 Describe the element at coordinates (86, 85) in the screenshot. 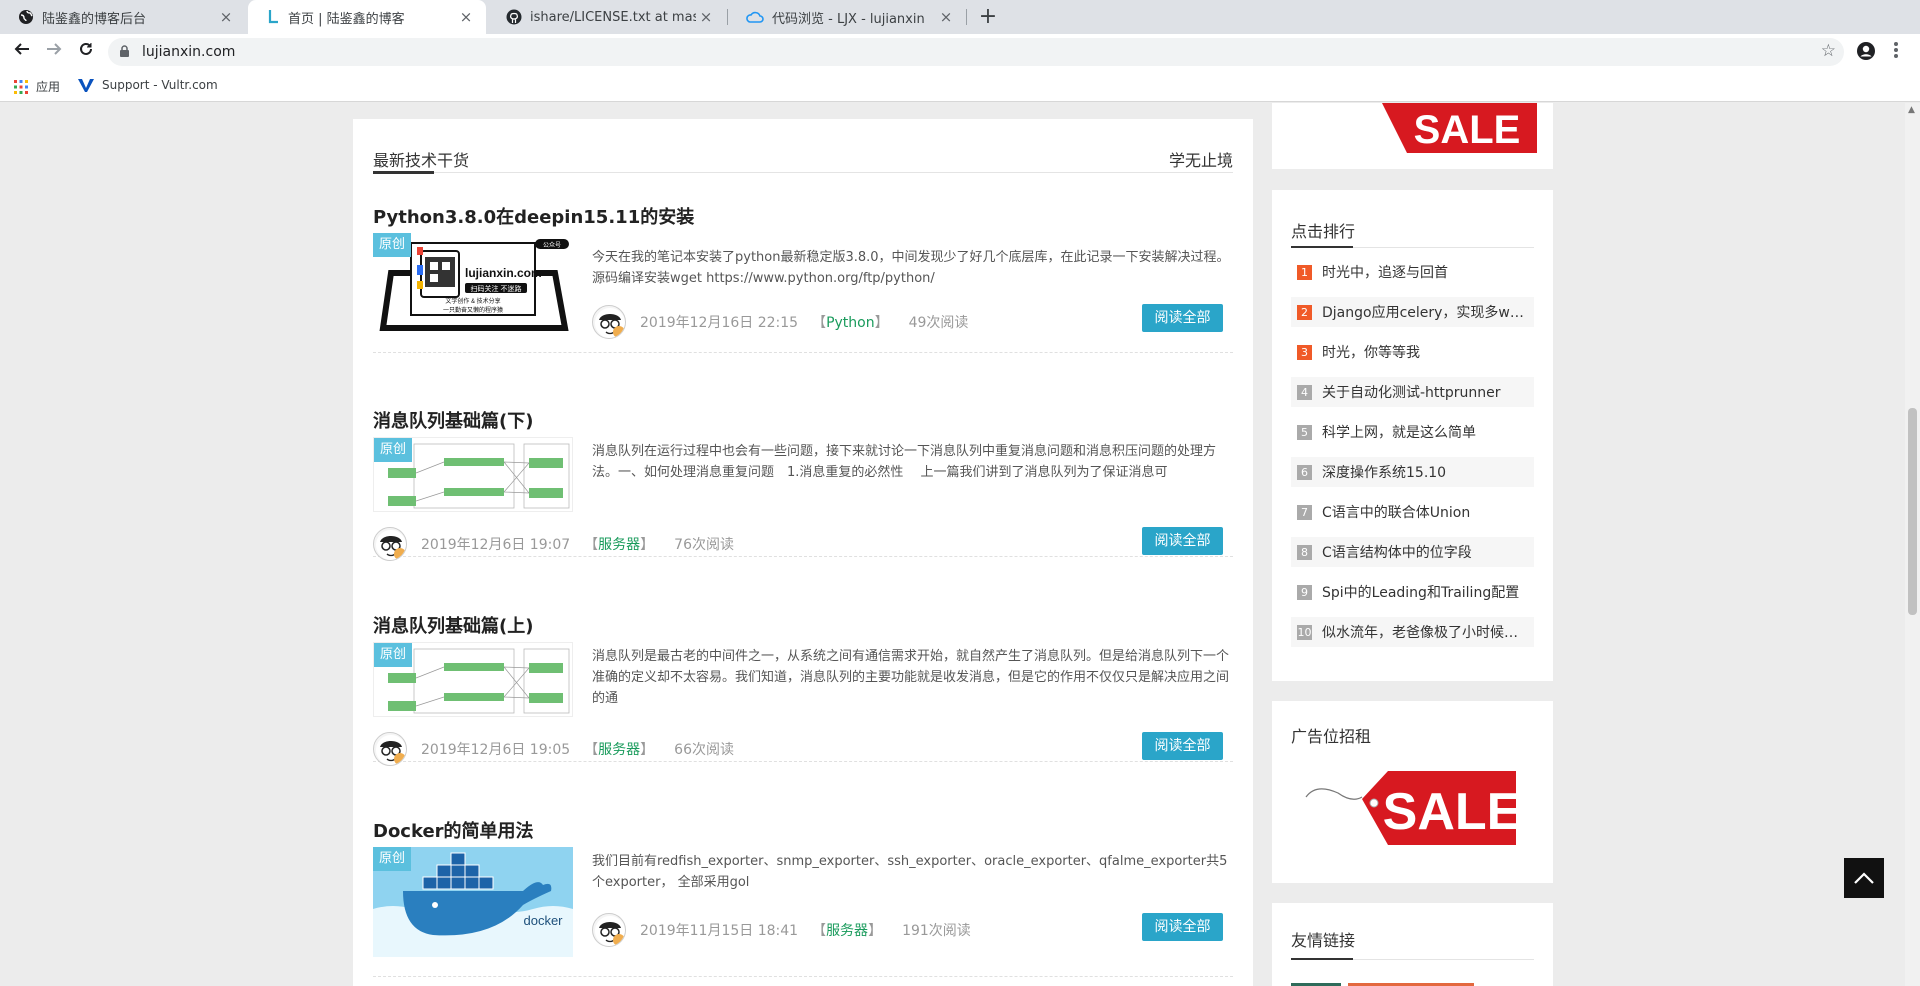

I see `vultr-icon` at that location.